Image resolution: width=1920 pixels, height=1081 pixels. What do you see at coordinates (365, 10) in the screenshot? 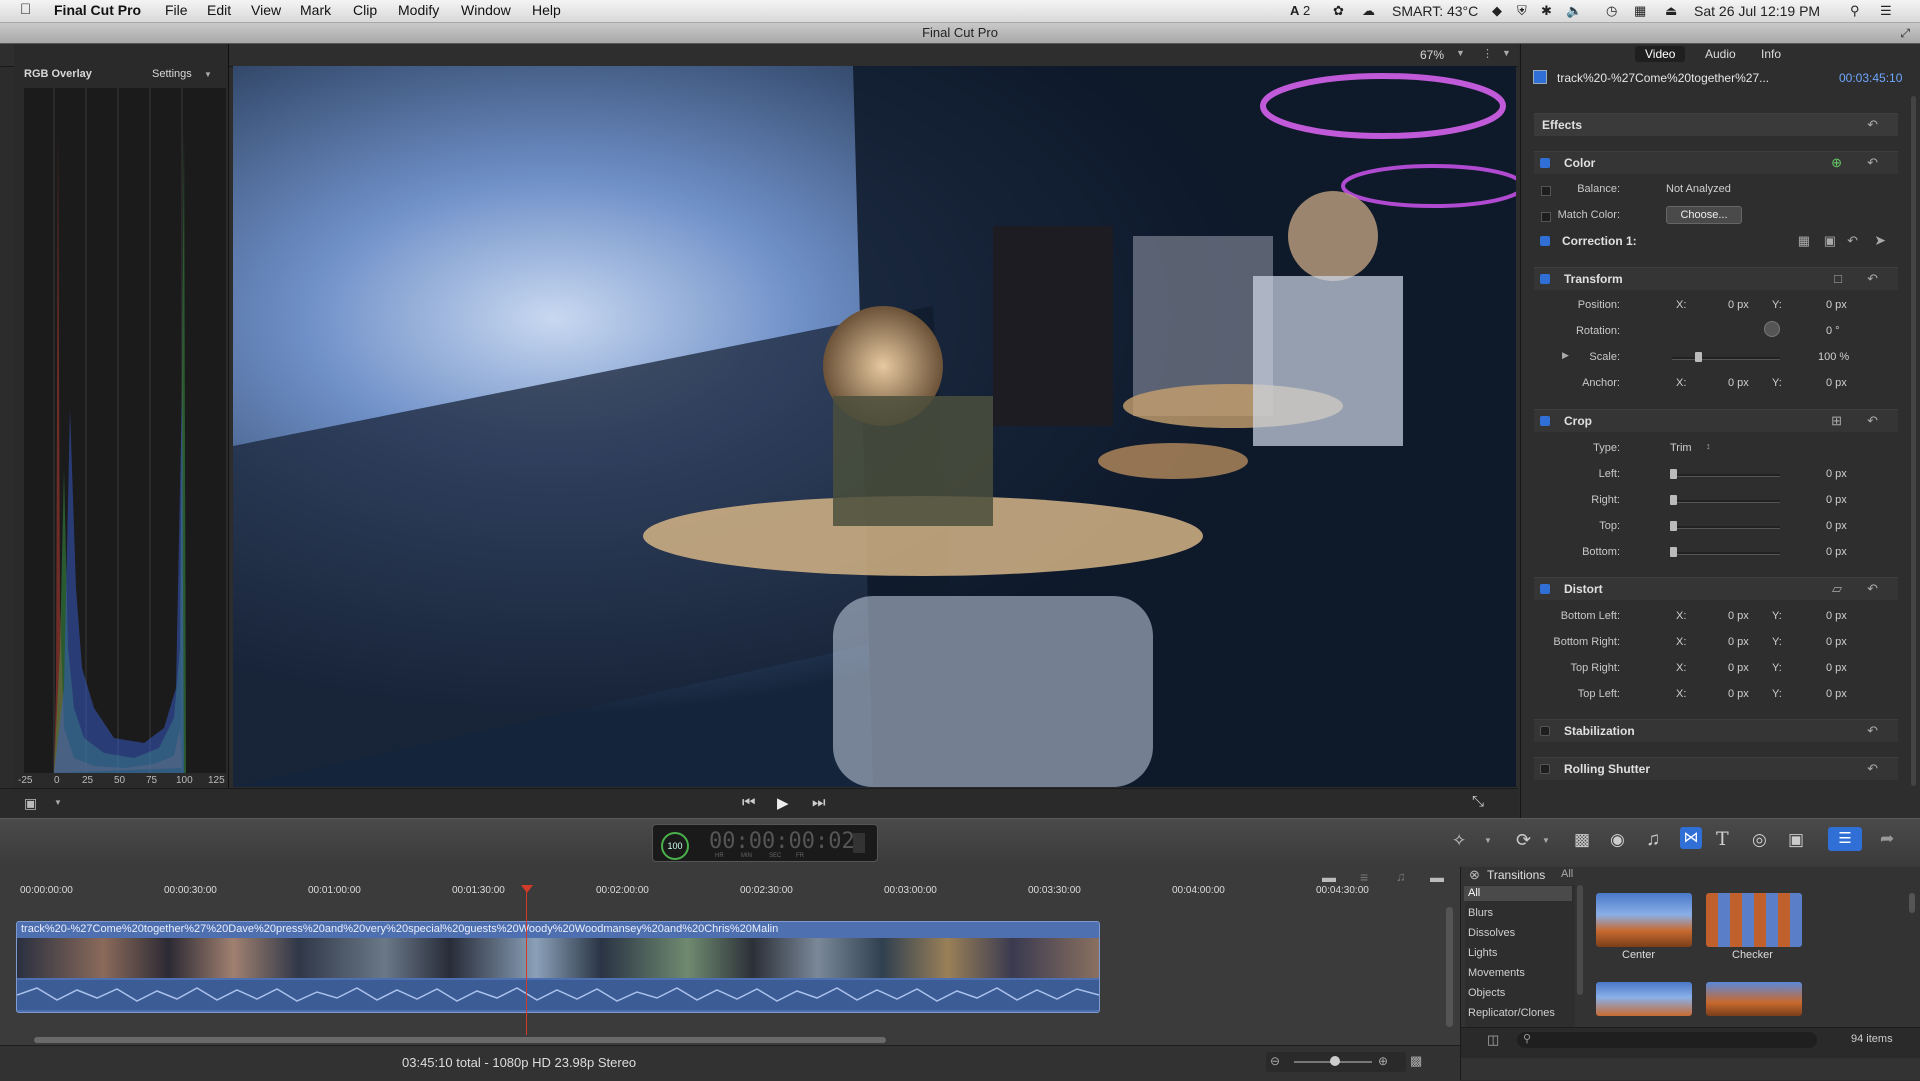
I see `menu-clip: Clip` at bounding box center [365, 10].